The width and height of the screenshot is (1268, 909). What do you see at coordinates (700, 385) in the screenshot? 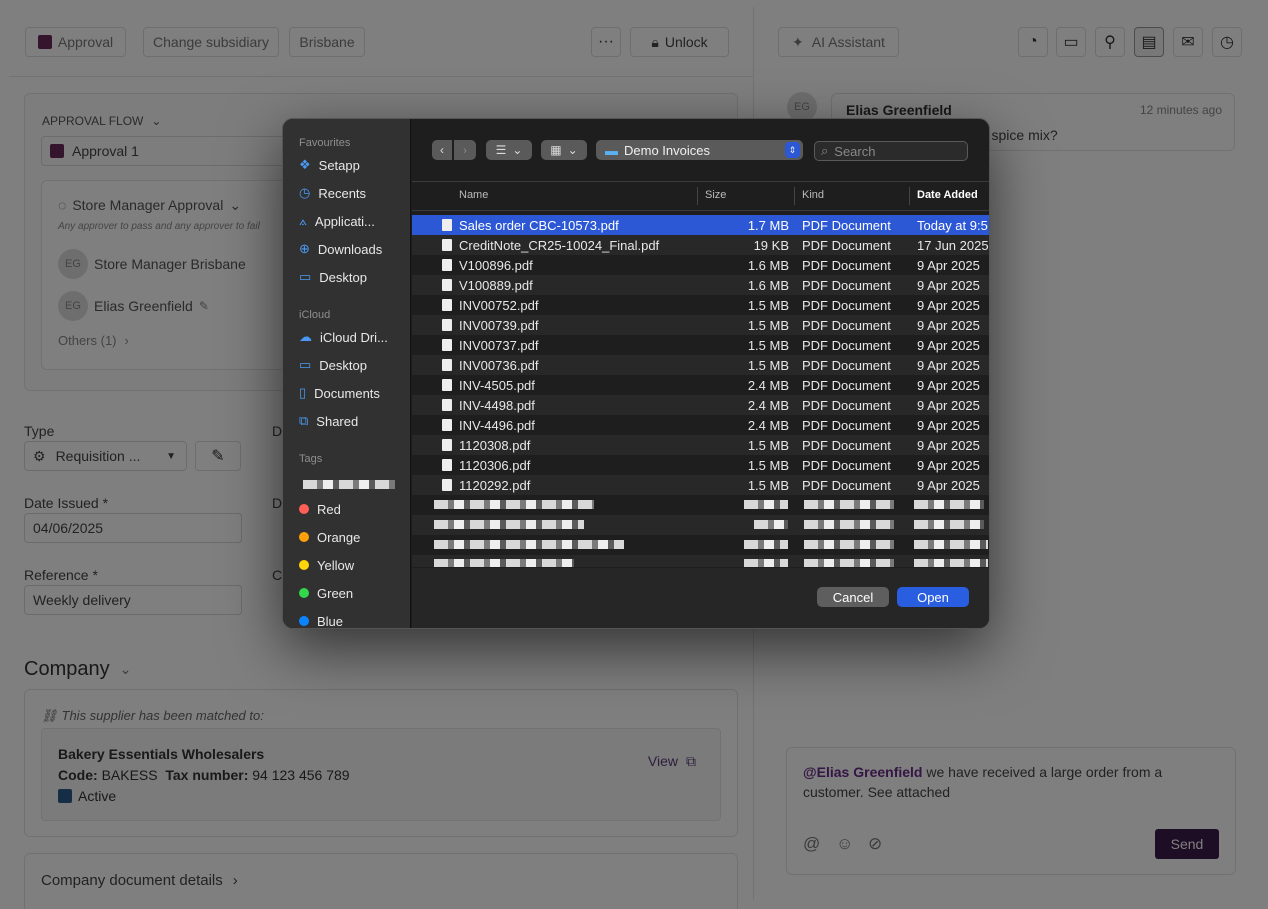
I see `file-row: INV-4505.pdf 2.4 MB PDF Document 9 Apr 2025` at bounding box center [700, 385].